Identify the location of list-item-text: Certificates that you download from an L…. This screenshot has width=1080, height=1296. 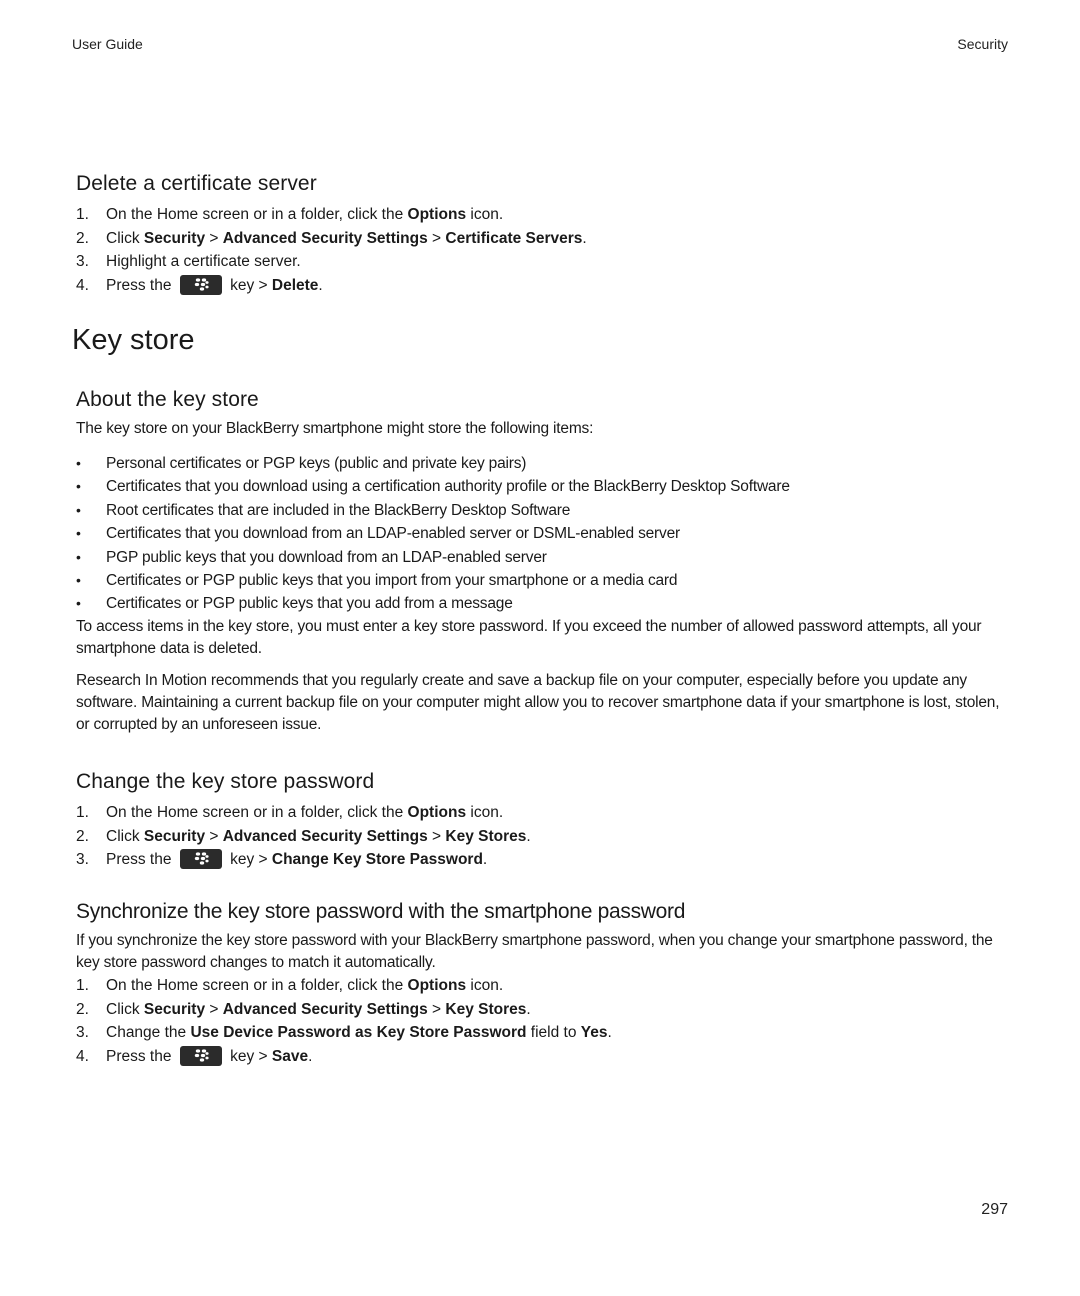
(393, 534).